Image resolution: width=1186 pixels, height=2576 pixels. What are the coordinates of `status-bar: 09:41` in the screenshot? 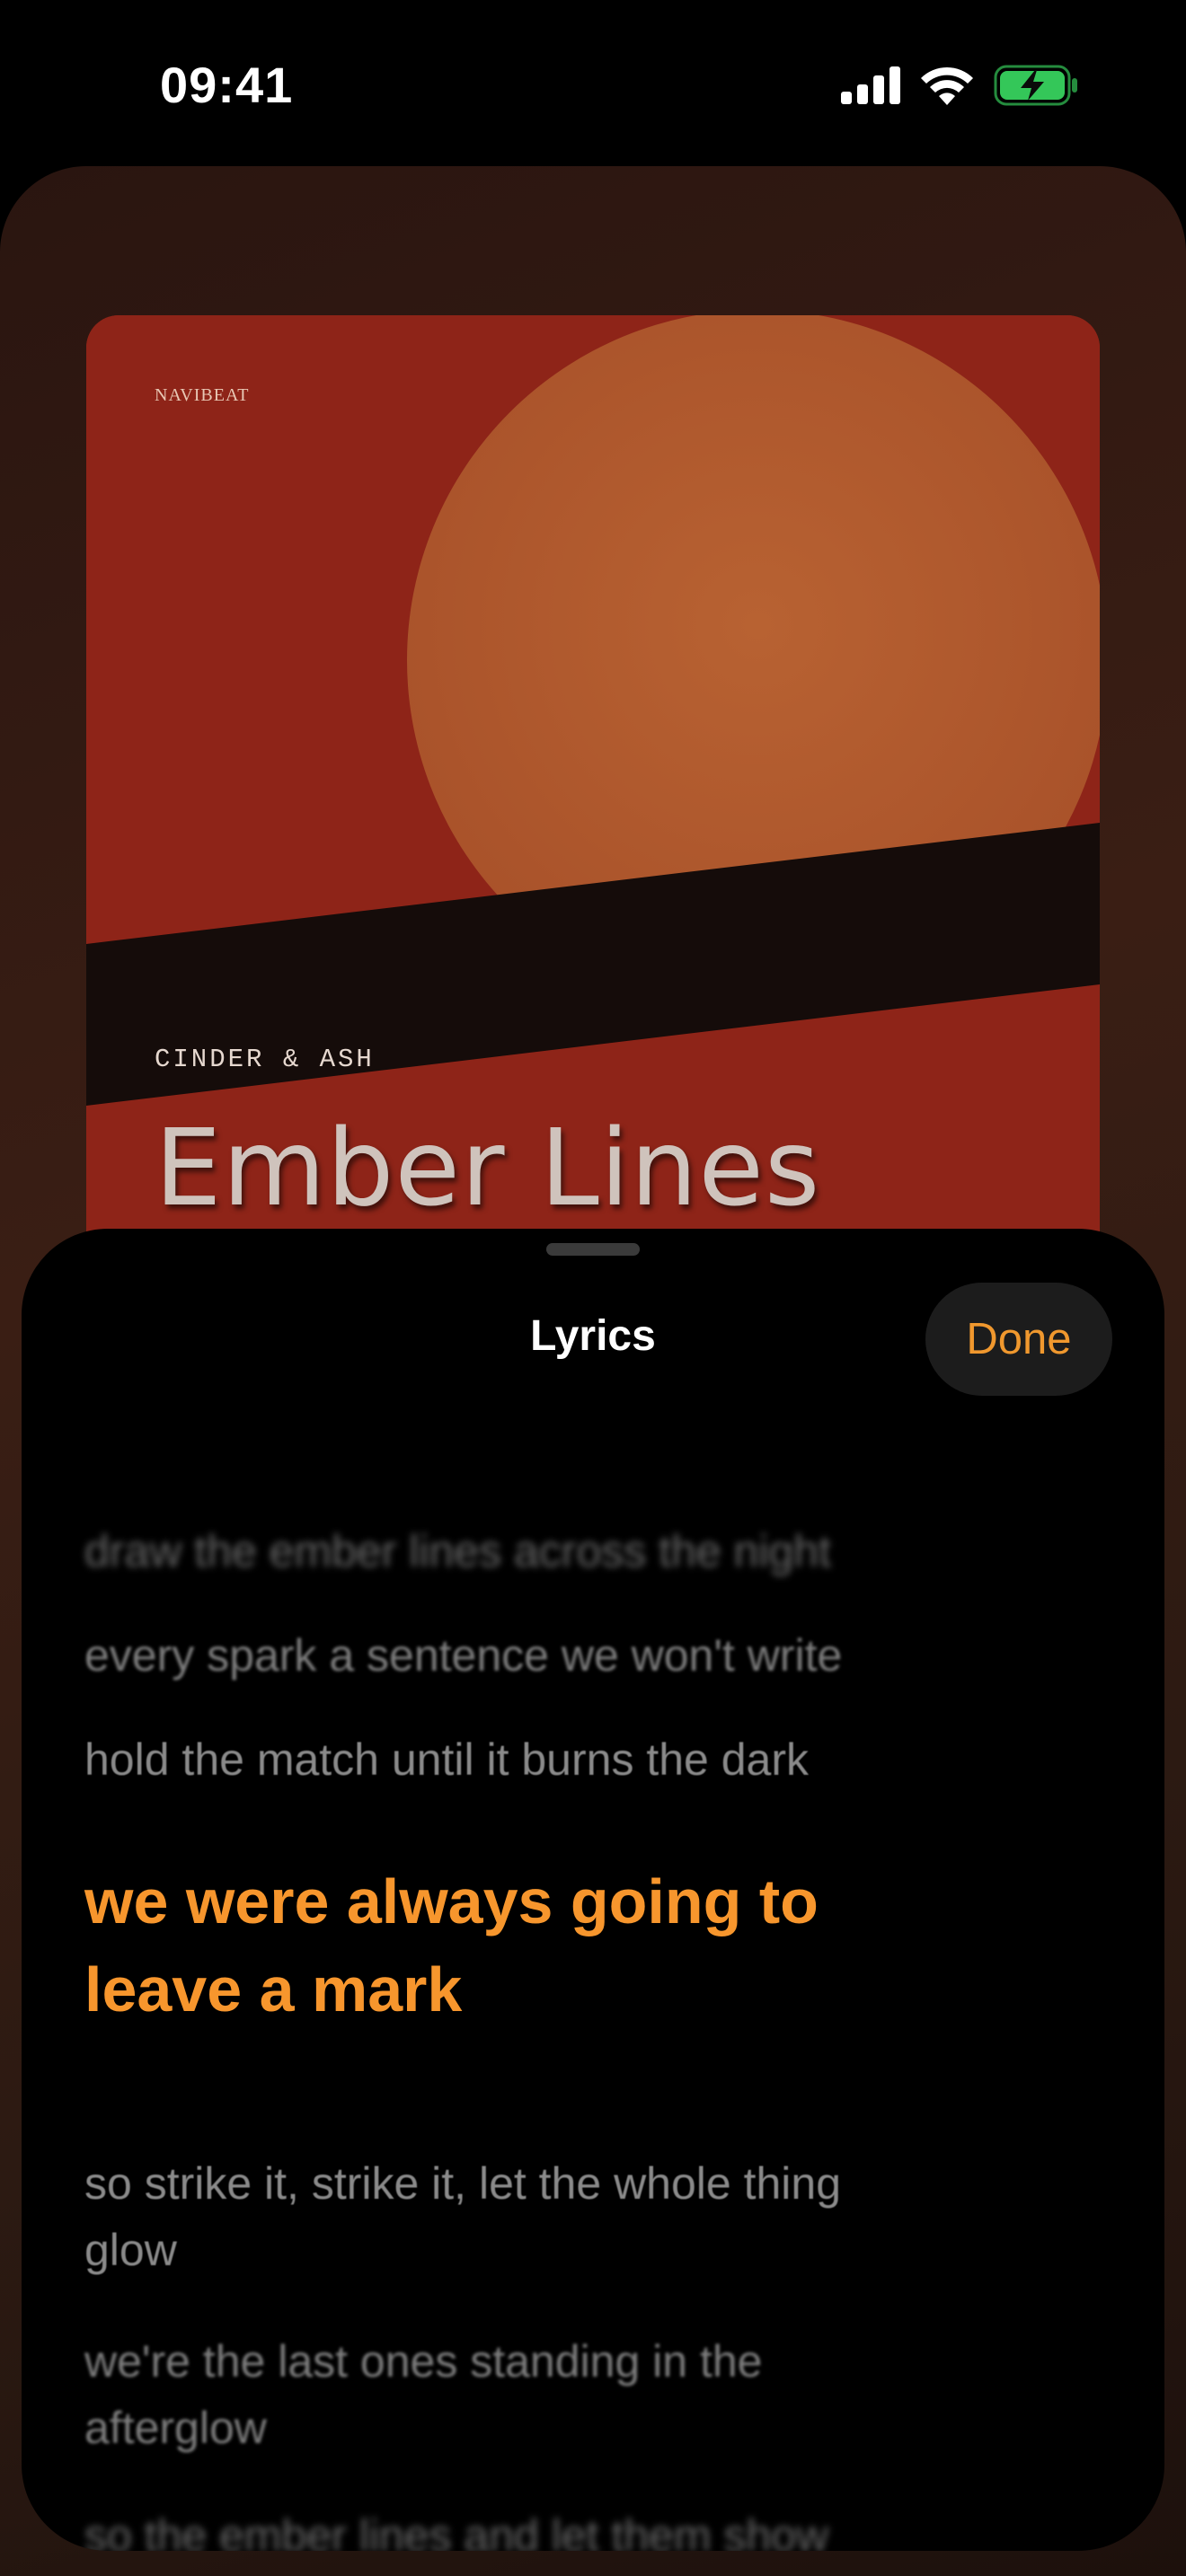 It's located at (593, 81).